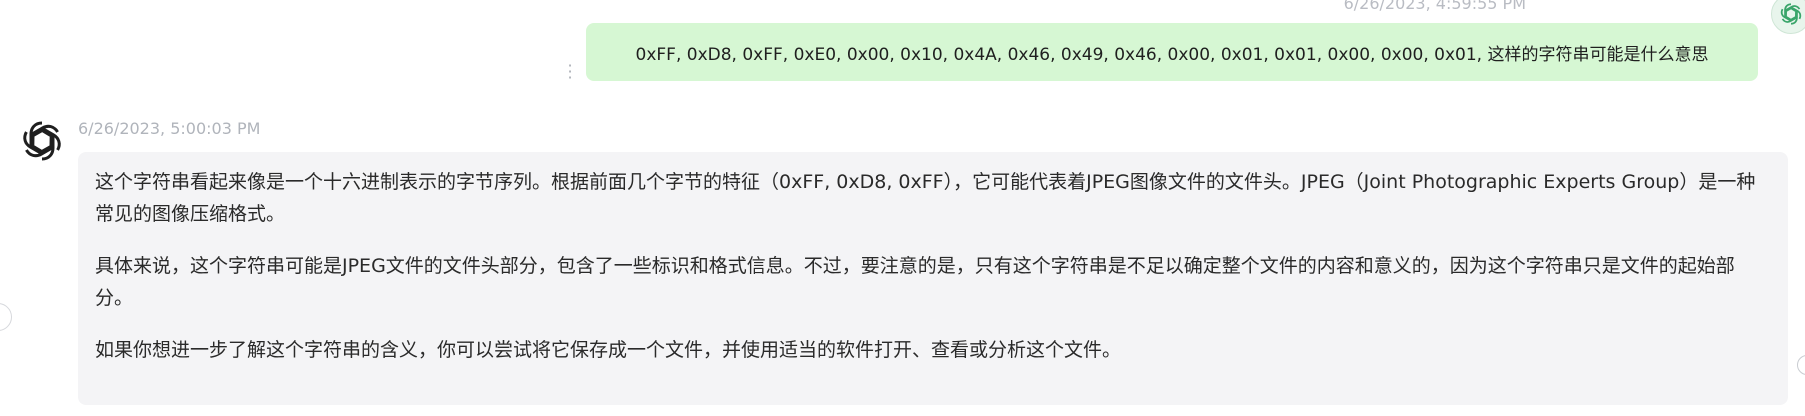  I want to click on assistant-avatar, so click(42, 141).